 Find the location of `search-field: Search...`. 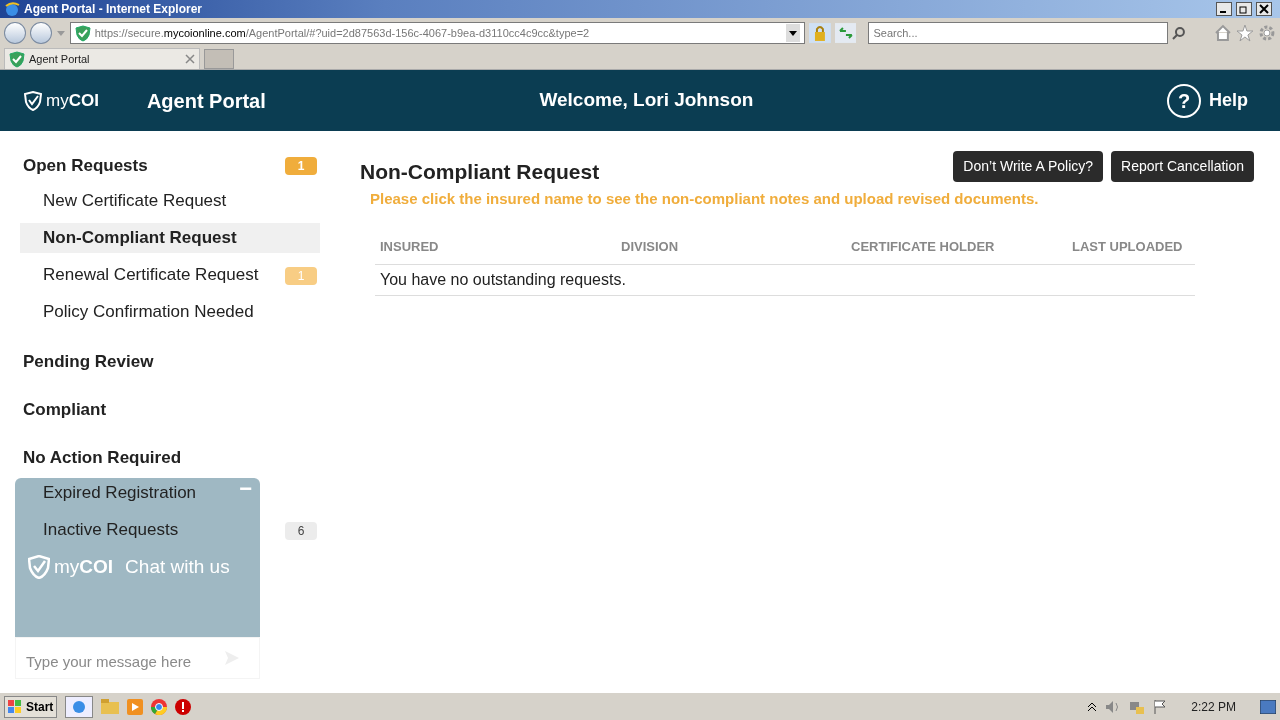

search-field: Search... is located at coordinates (1018, 33).